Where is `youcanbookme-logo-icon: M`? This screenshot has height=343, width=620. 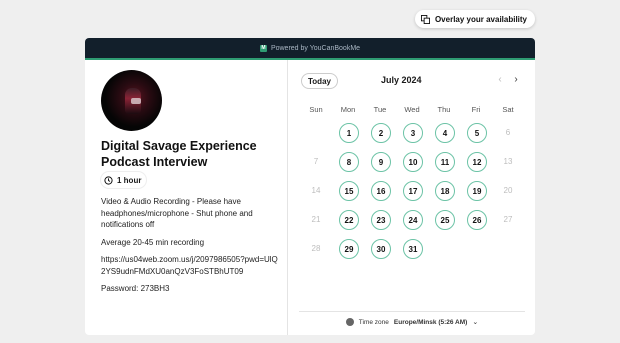 youcanbookme-logo-icon: M is located at coordinates (263, 48).